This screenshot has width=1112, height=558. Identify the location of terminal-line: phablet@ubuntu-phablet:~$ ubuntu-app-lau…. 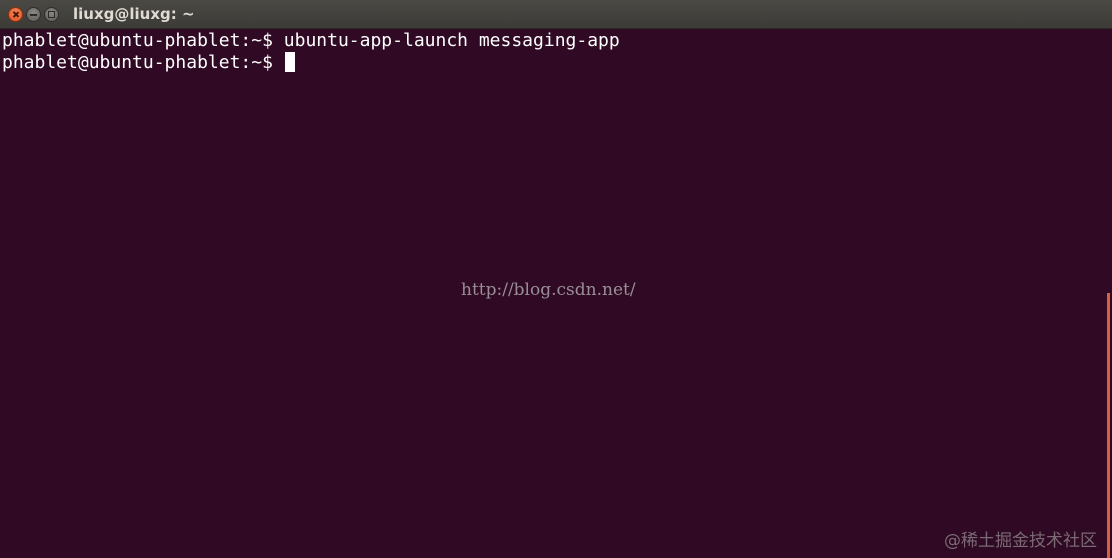
(311, 41).